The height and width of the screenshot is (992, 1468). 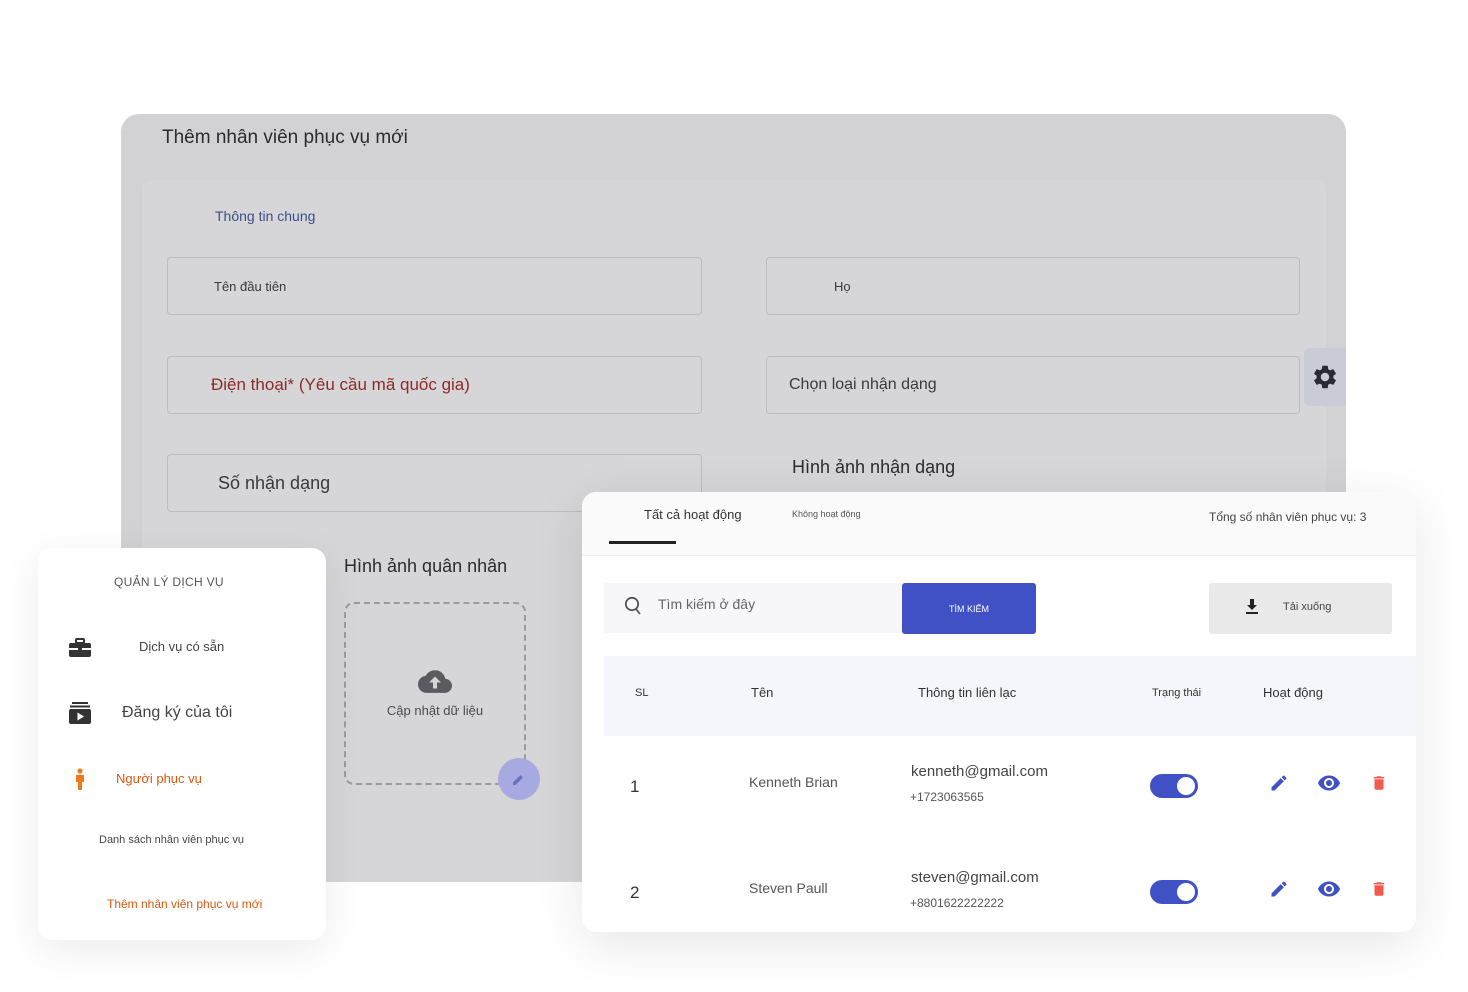 I want to click on phone-placeholder: Điện thoại* (Yêu cầu mã quốc gia), so click(x=340, y=384).